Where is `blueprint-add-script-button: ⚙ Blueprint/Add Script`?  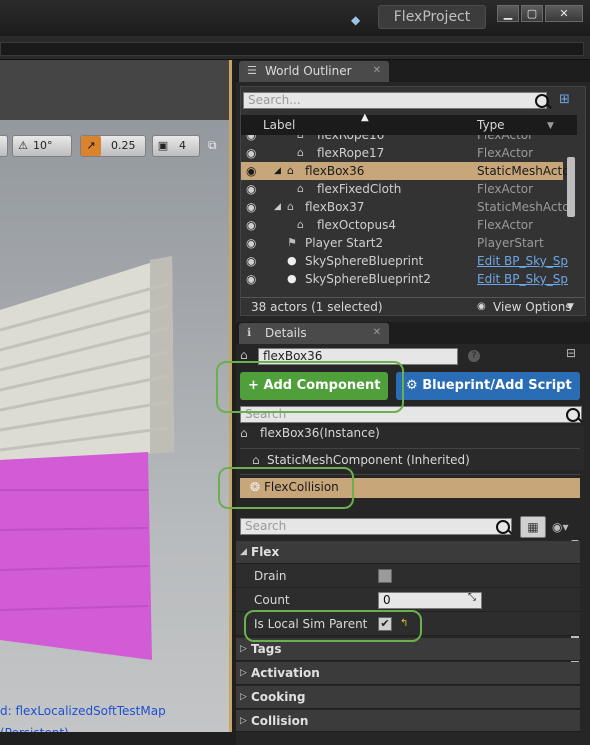
blueprint-add-script-button: ⚙ Blueprint/Add Script is located at coordinates (488, 386).